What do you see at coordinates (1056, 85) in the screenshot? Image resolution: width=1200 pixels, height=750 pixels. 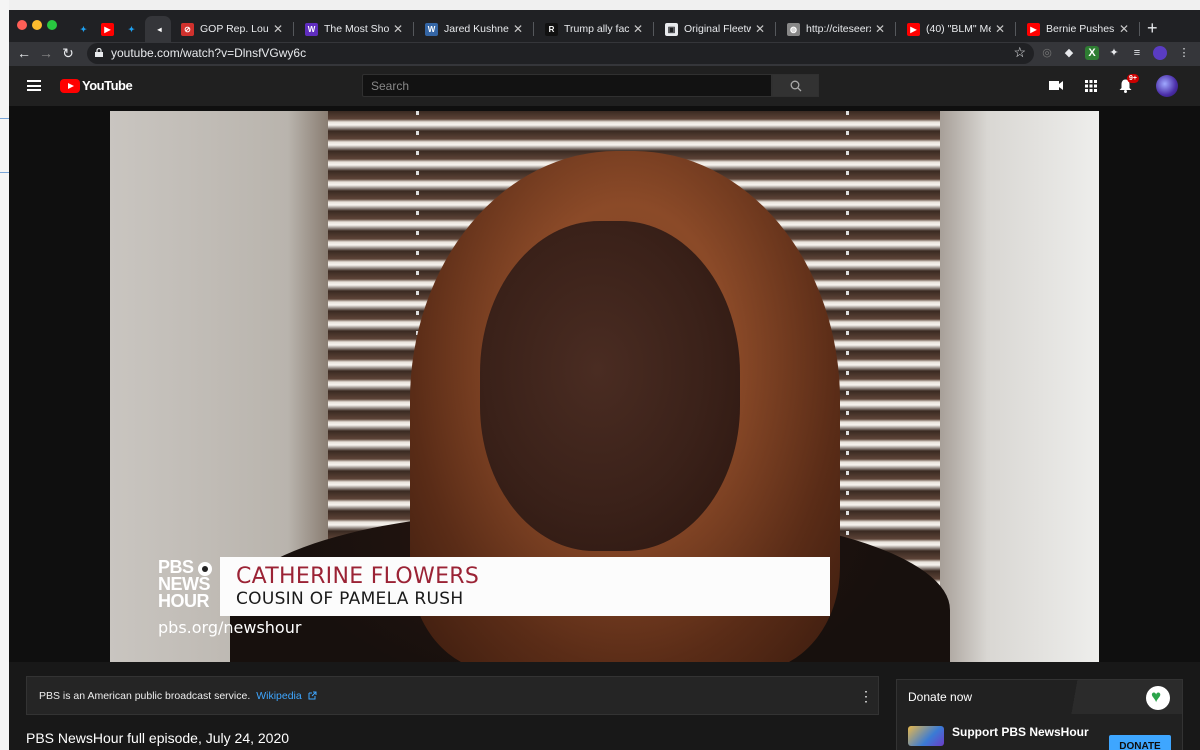 I see `create-video-icon` at bounding box center [1056, 85].